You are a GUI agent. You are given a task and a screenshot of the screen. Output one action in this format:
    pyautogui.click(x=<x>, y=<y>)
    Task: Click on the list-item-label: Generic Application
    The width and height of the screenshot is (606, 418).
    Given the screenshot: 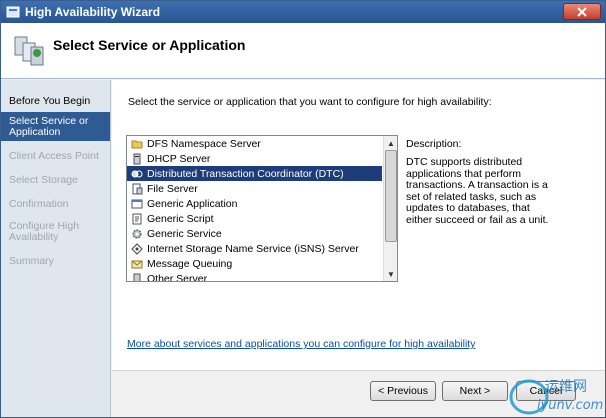 What is the action you would take?
    pyautogui.click(x=192, y=203)
    